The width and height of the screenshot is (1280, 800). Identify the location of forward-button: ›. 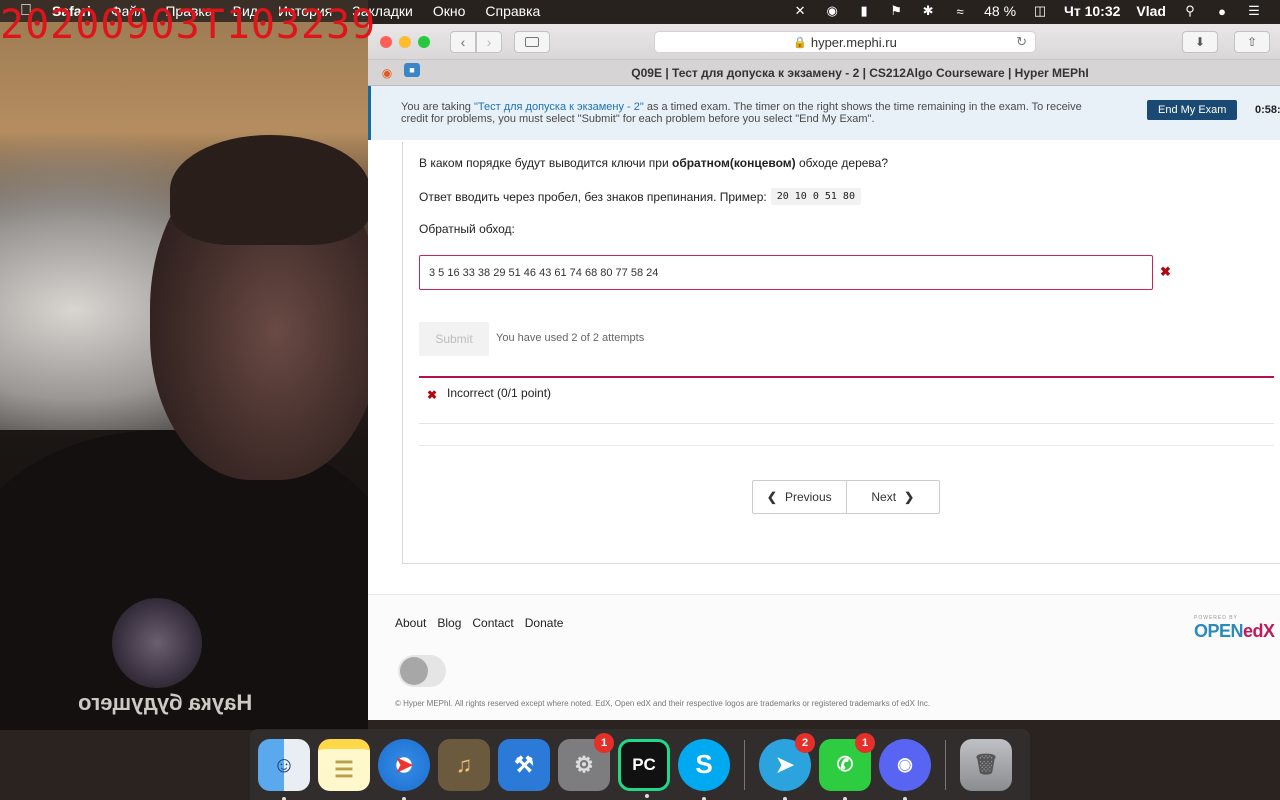
(489, 41).